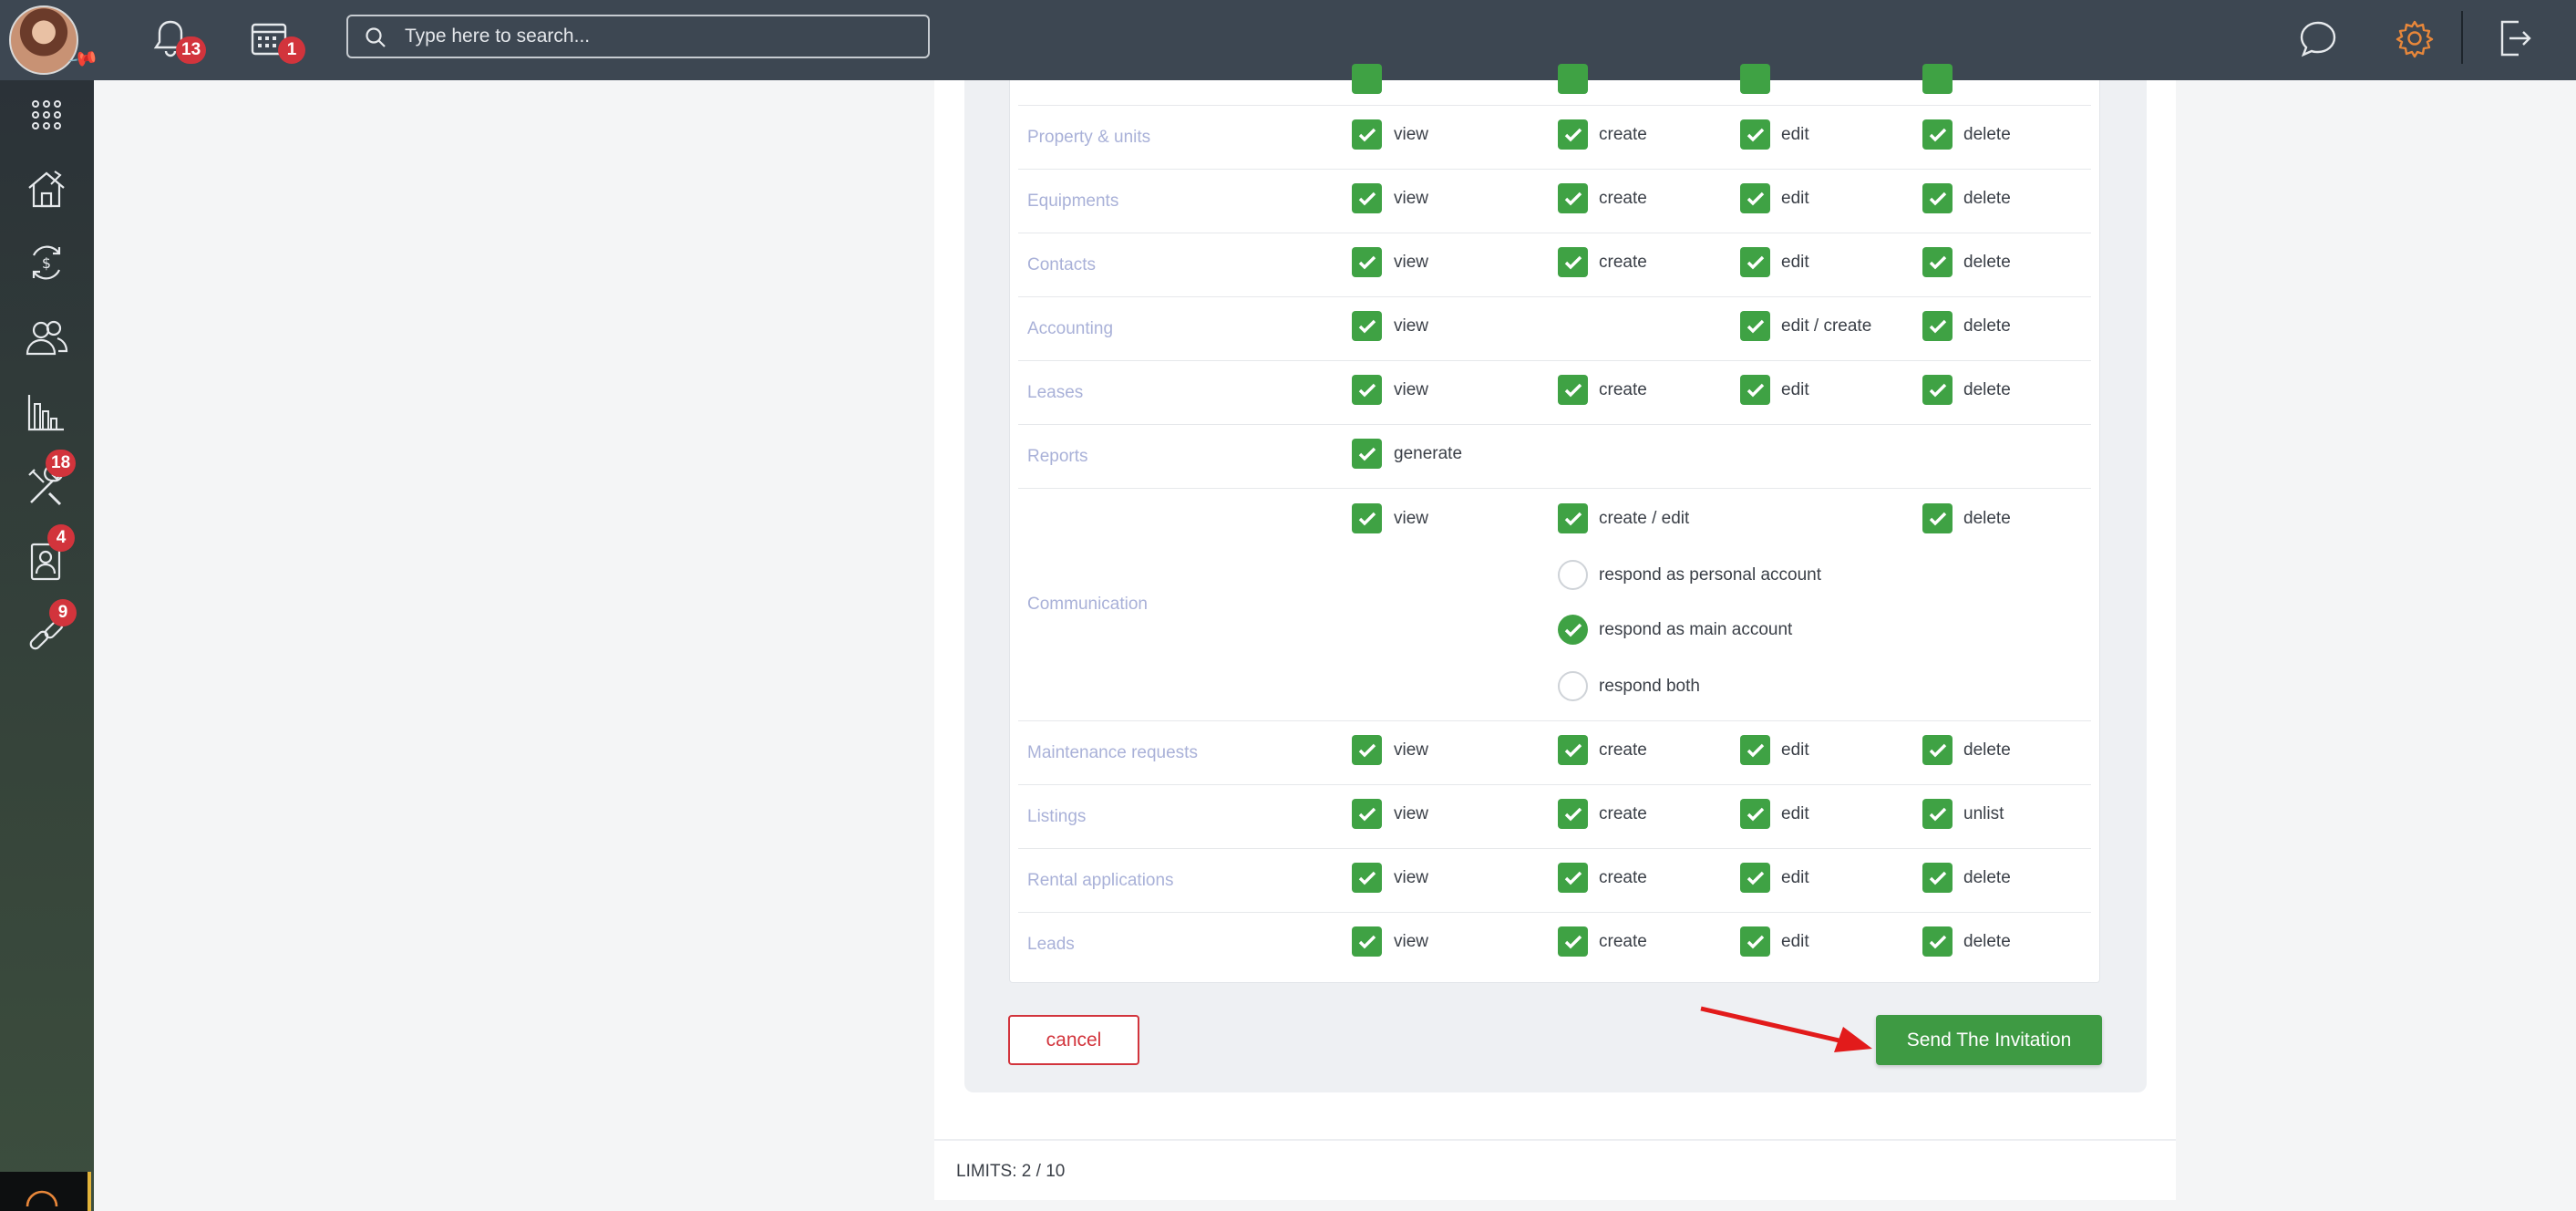 The height and width of the screenshot is (1211, 2576). Describe the element at coordinates (1937, 814) in the screenshot. I see `listings-unlist-checkbox` at that location.